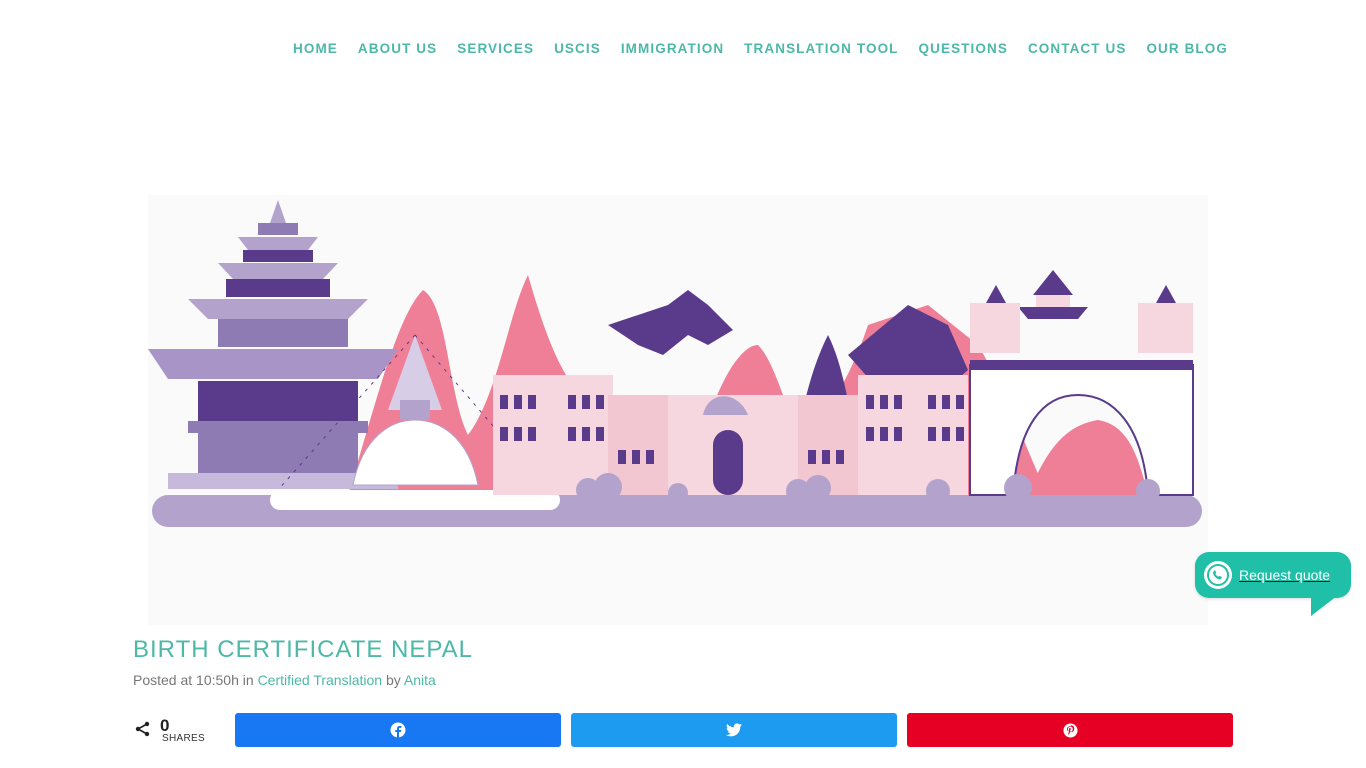 The width and height of the screenshot is (1366, 768). I want to click on whatsapp-bubble-tail, so click(1324, 606).